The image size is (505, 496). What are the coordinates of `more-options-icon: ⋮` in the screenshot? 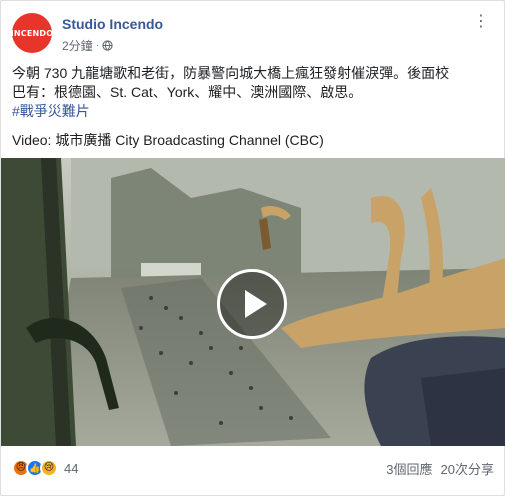 It's located at (481, 22).